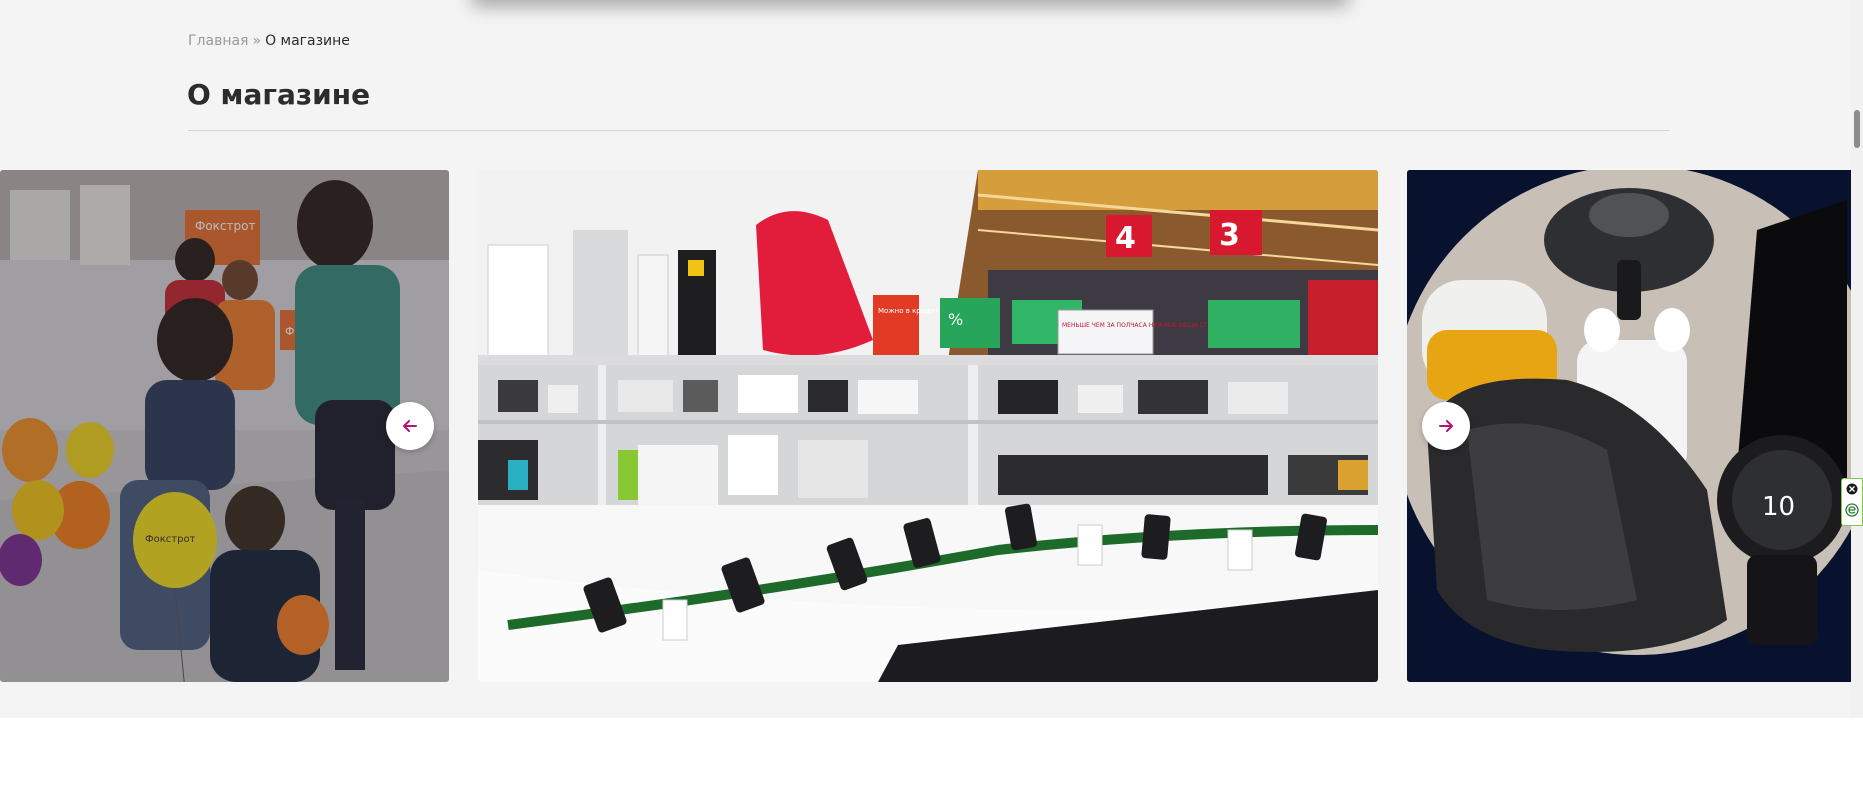 This screenshot has width=1863, height=801. What do you see at coordinates (307, 41) in the screenshot?
I see `breadcrumb-current: О магазине` at bounding box center [307, 41].